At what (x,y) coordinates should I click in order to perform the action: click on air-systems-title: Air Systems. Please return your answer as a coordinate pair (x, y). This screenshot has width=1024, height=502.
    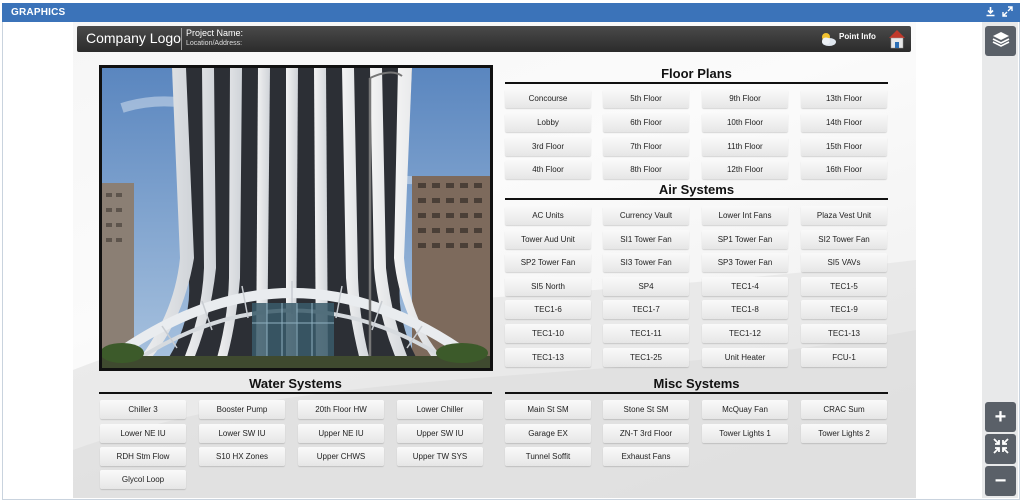
    Looking at the image, I should click on (696, 189).